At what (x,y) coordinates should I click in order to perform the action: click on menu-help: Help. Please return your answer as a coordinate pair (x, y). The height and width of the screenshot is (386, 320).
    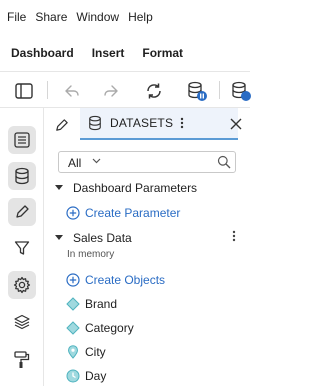
    Looking at the image, I should click on (140, 17).